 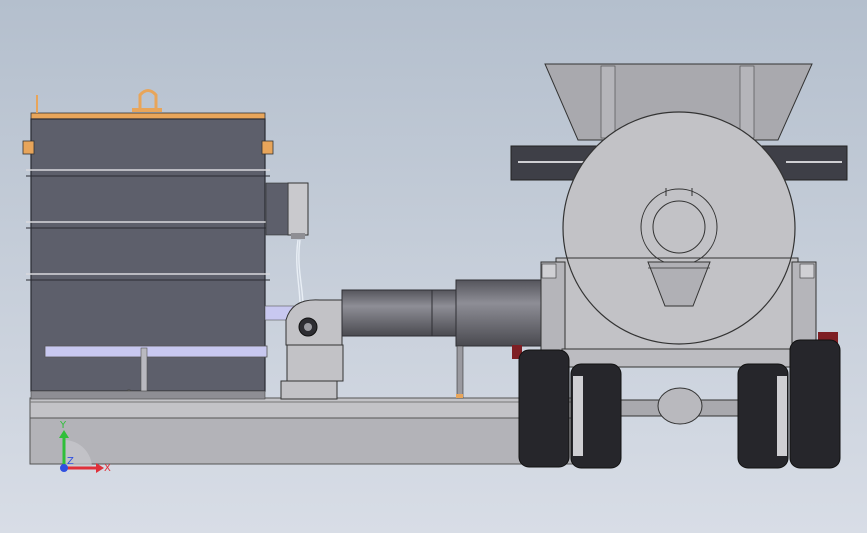 What do you see at coordinates (677, 239) in the screenshot?
I see `mixer-drum` at bounding box center [677, 239].